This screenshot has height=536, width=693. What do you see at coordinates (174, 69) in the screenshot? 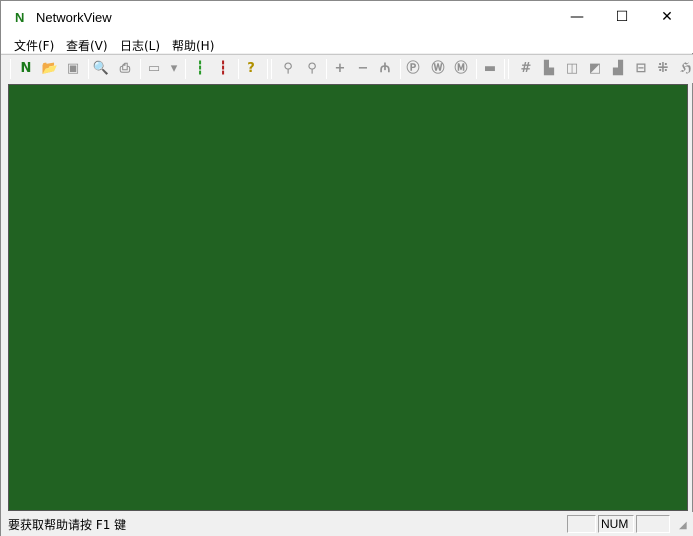
I see `dropdown-icon: ▾` at bounding box center [174, 69].